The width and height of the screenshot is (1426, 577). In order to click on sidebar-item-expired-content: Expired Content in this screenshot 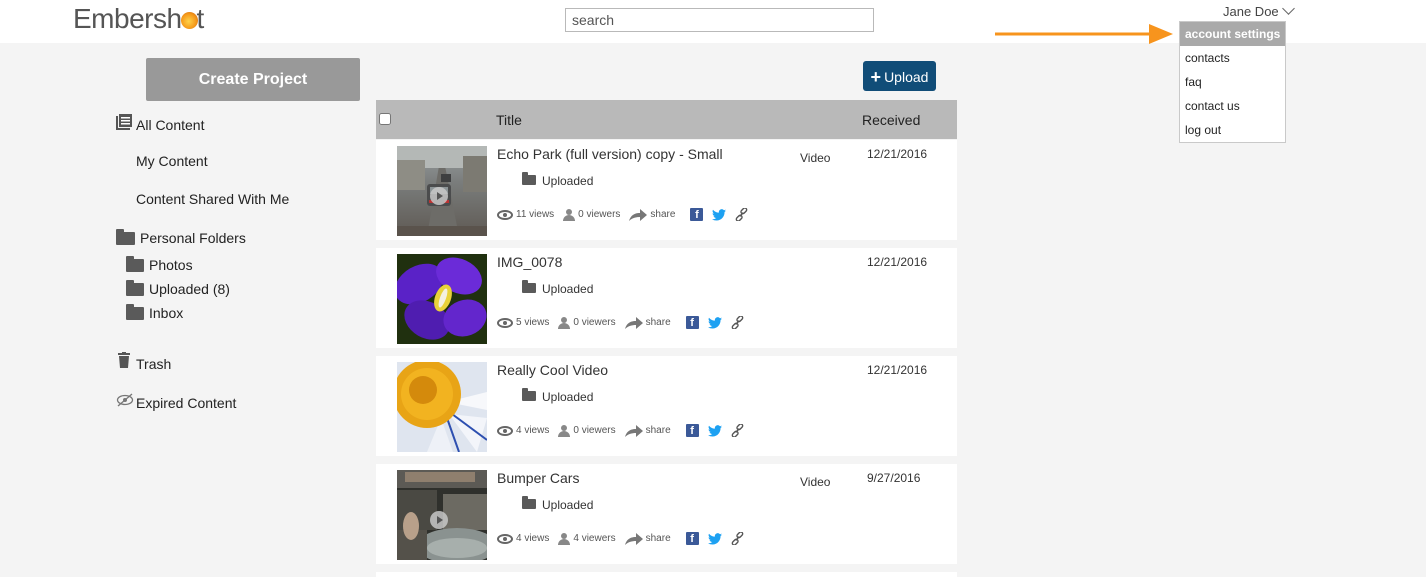, I will do `click(176, 402)`.